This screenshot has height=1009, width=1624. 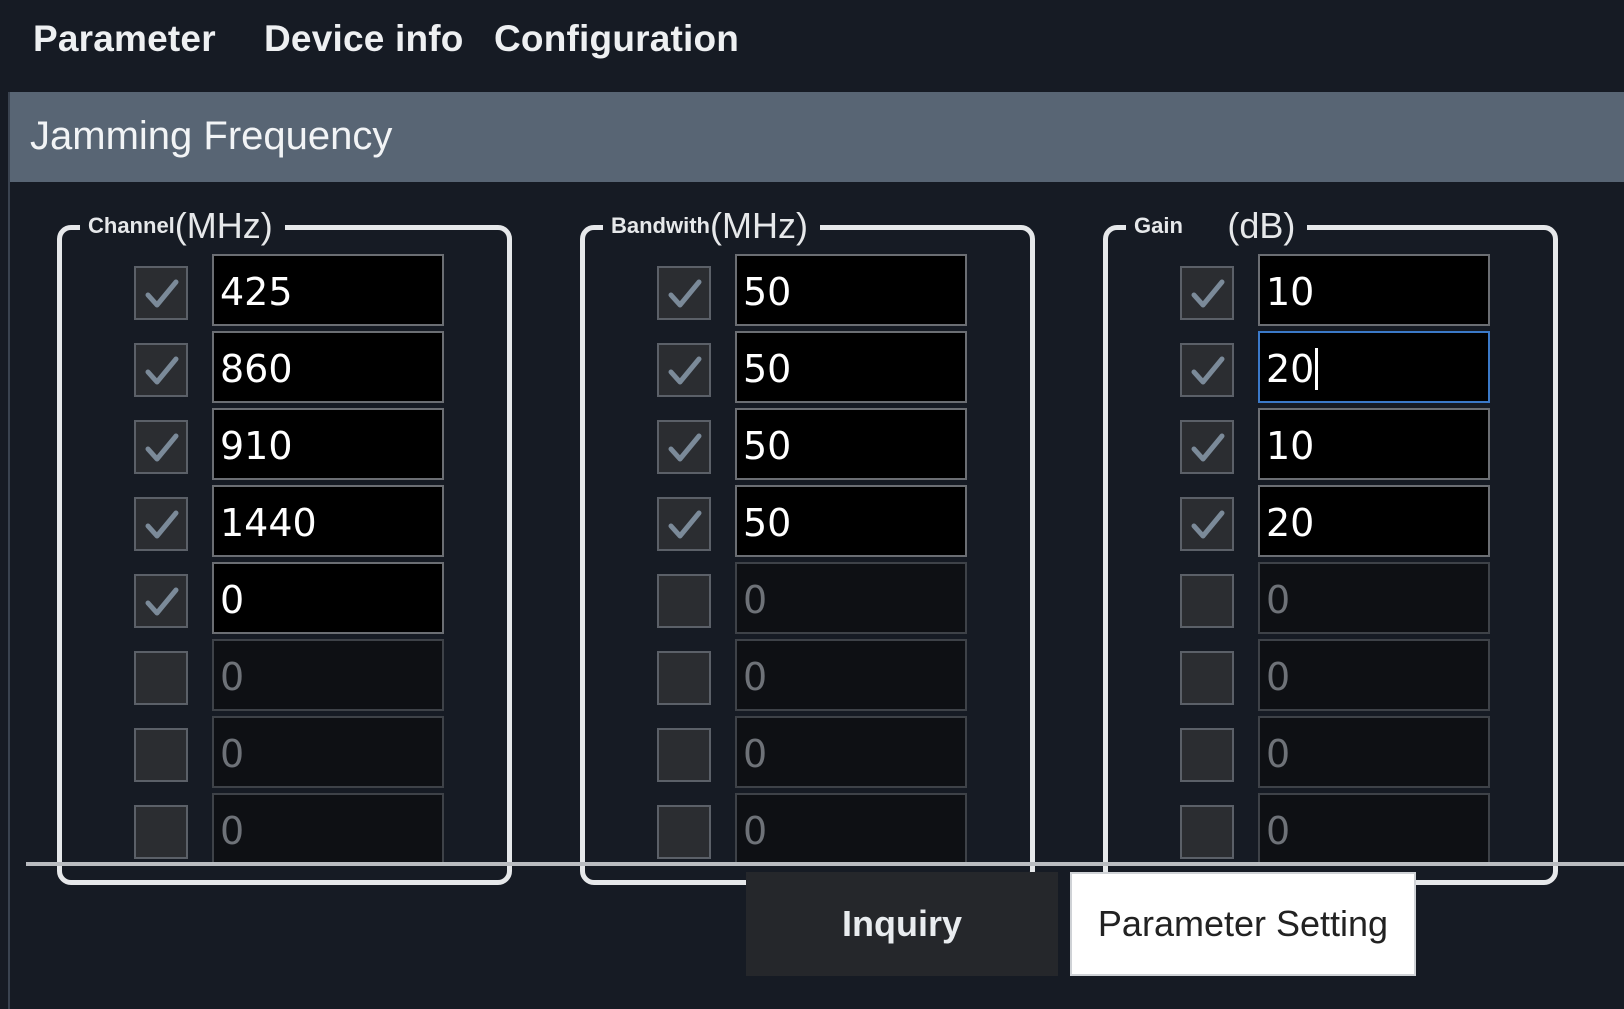 What do you see at coordinates (256, 292) in the screenshot?
I see `channel-value-text: 425` at bounding box center [256, 292].